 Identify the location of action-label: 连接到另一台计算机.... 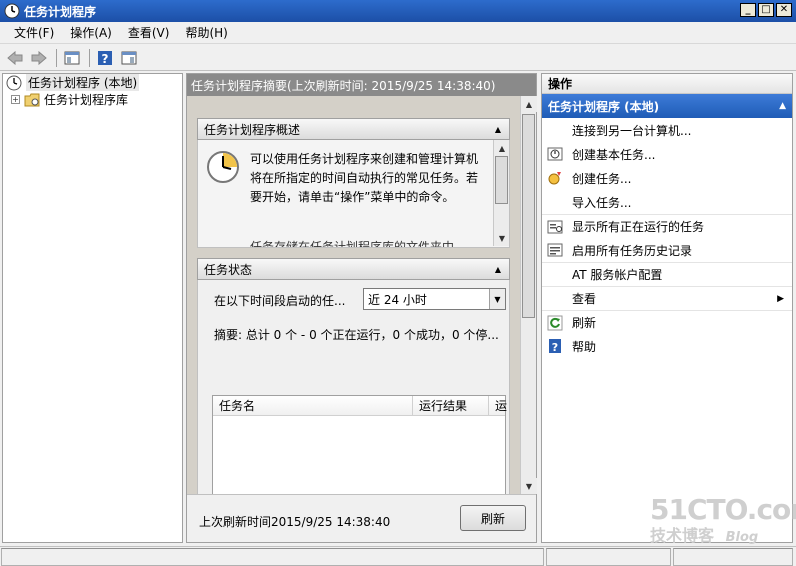
(632, 130).